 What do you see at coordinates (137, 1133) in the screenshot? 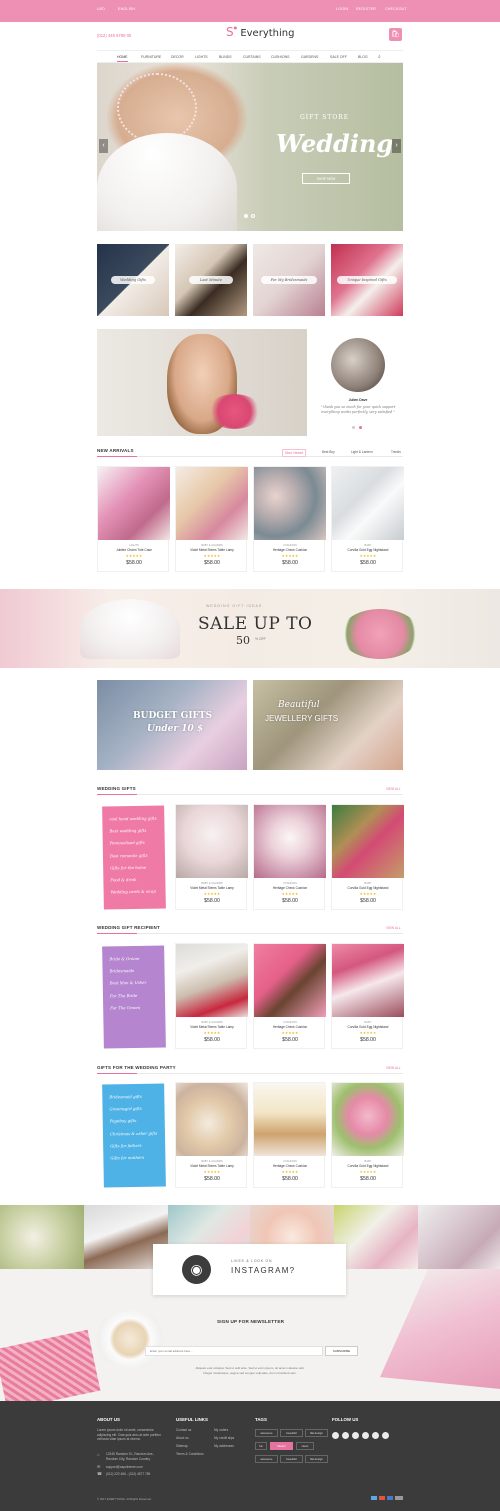
I see `party-link: Christmas & usher gifts` at bounding box center [137, 1133].